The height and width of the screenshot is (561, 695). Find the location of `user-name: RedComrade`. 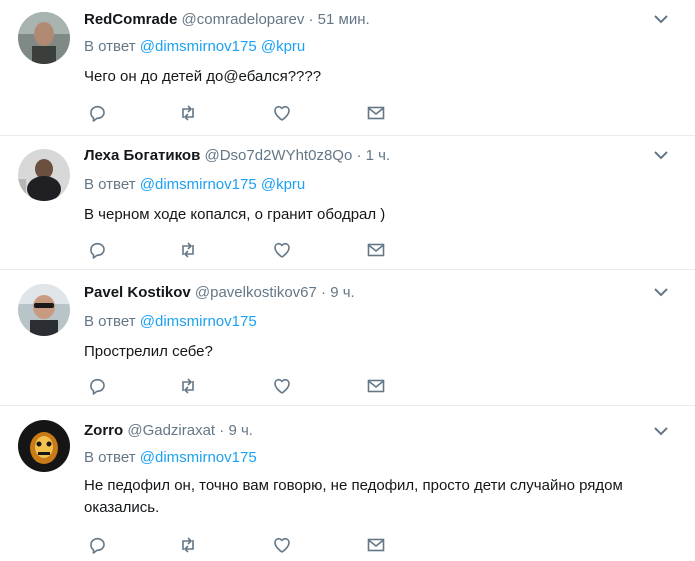

user-name: RedComrade is located at coordinates (130, 19).